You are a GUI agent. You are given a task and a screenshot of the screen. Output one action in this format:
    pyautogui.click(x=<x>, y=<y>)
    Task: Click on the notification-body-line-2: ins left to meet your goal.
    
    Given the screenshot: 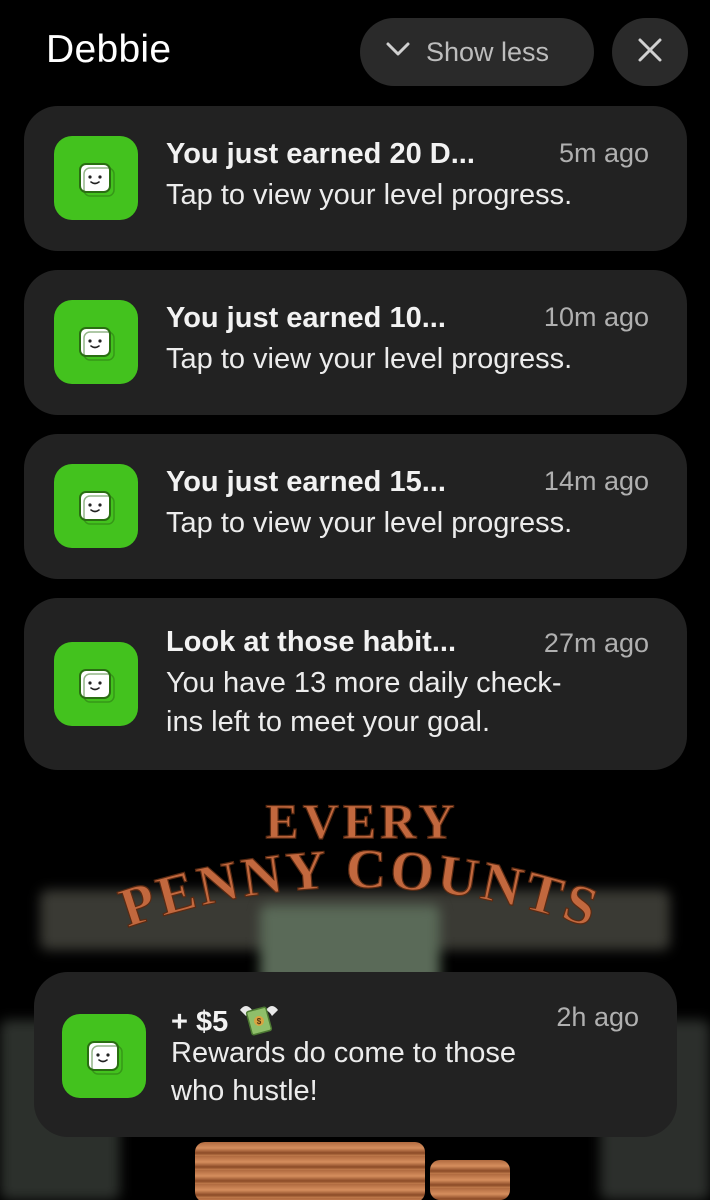 What is the action you would take?
    pyautogui.click(x=328, y=722)
    